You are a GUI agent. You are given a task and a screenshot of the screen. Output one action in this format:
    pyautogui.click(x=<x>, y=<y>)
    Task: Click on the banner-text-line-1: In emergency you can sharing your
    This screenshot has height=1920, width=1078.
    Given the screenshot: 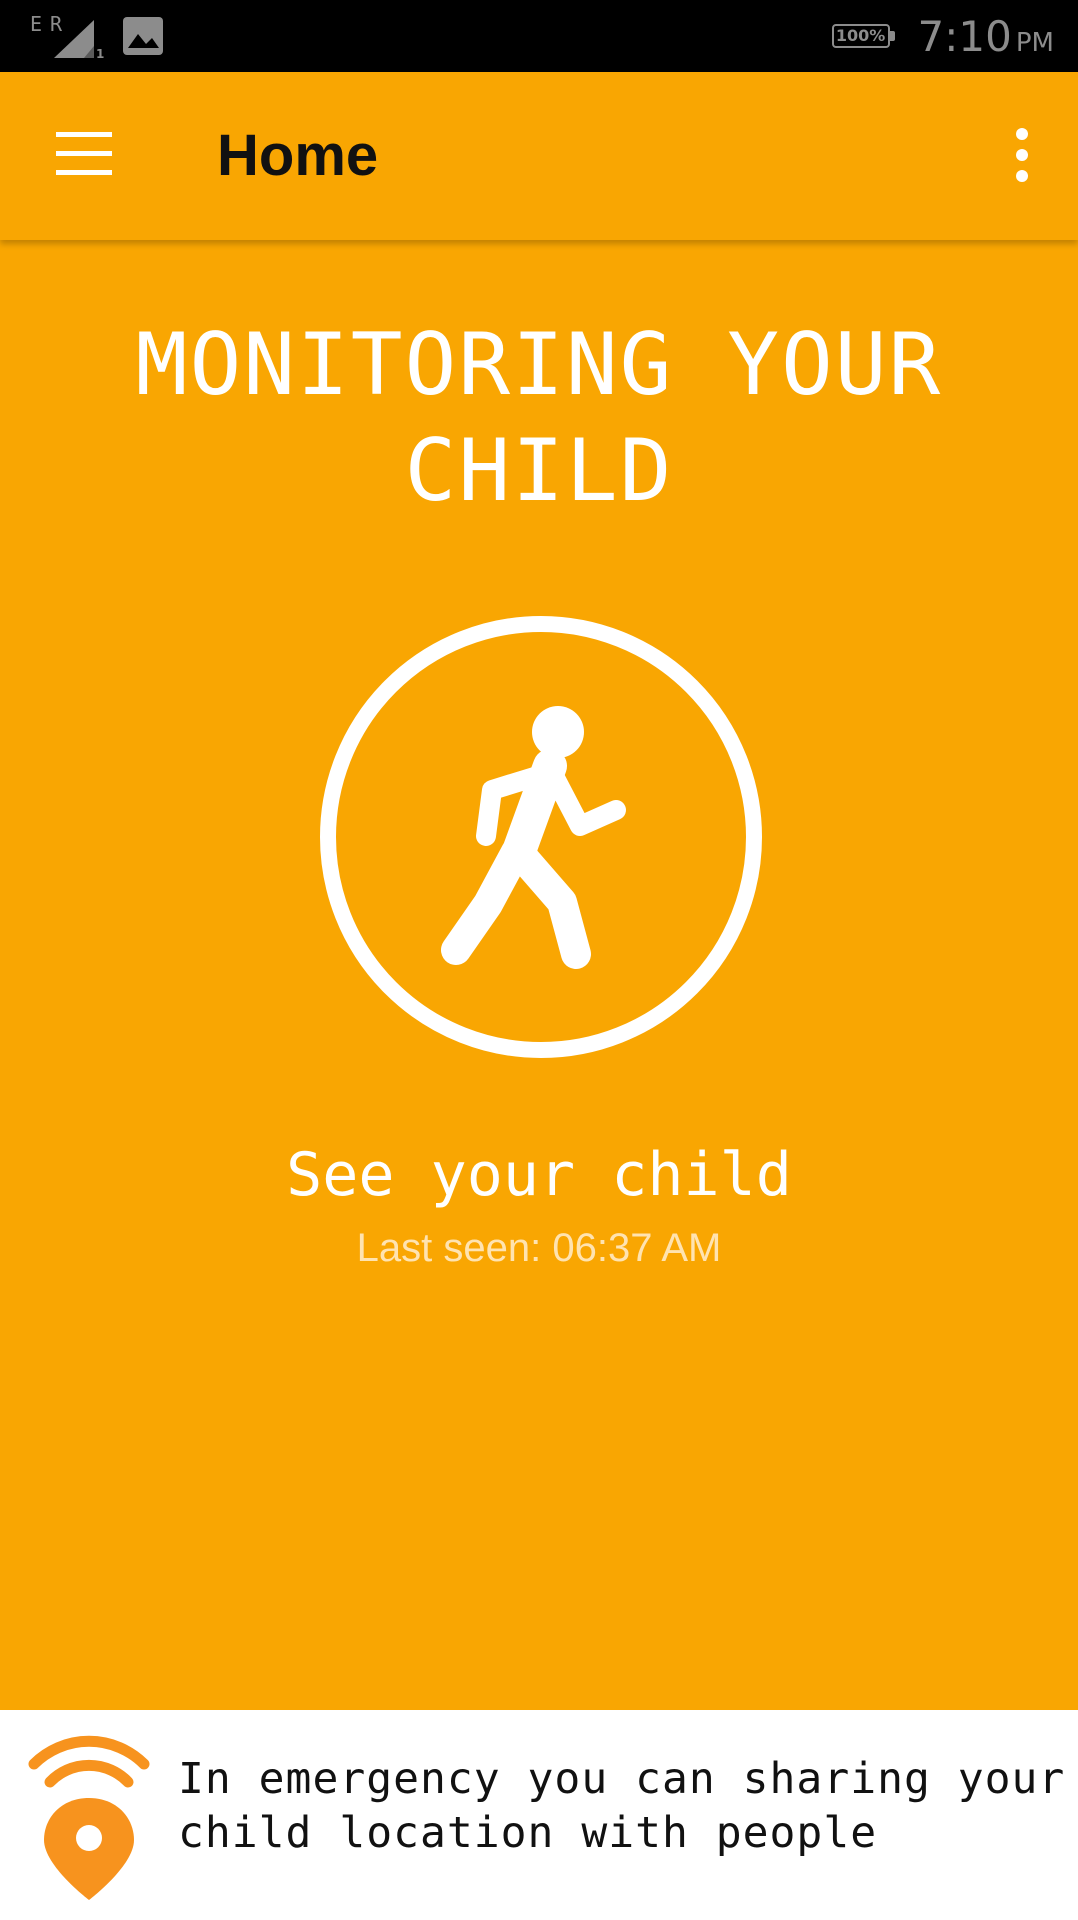 What is the action you would take?
    pyautogui.click(x=622, y=1779)
    